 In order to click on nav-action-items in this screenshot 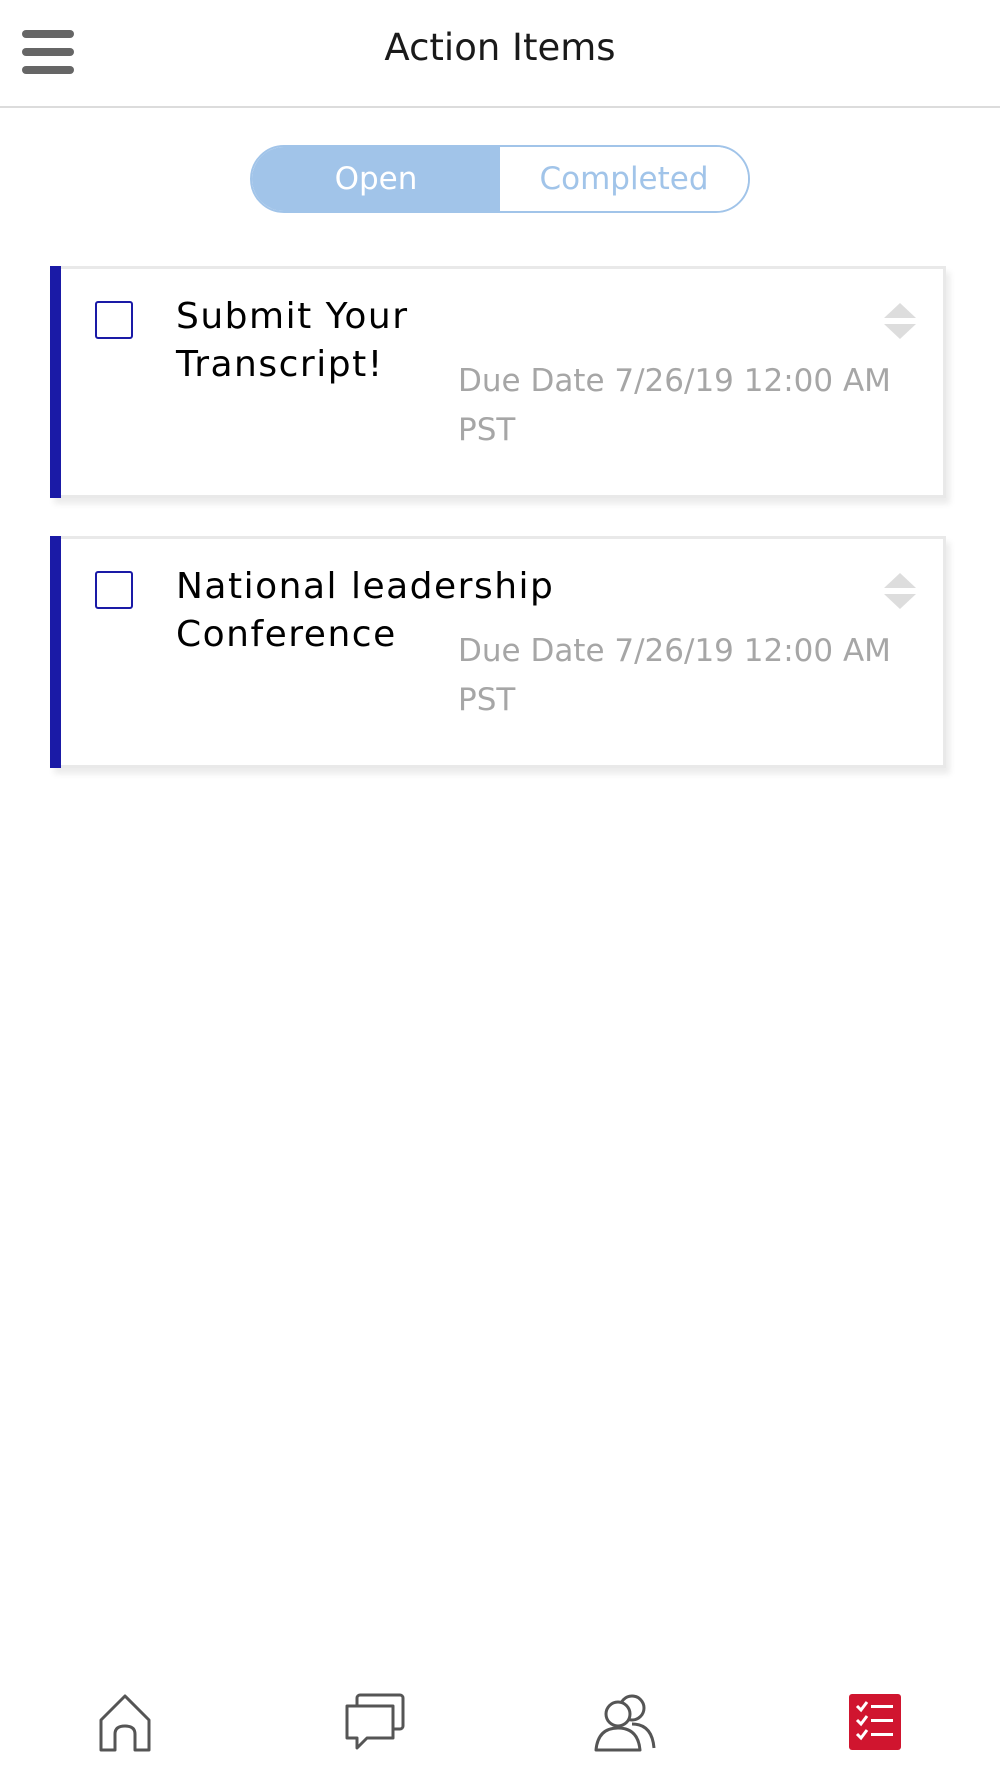, I will do `click(875, 1722)`.